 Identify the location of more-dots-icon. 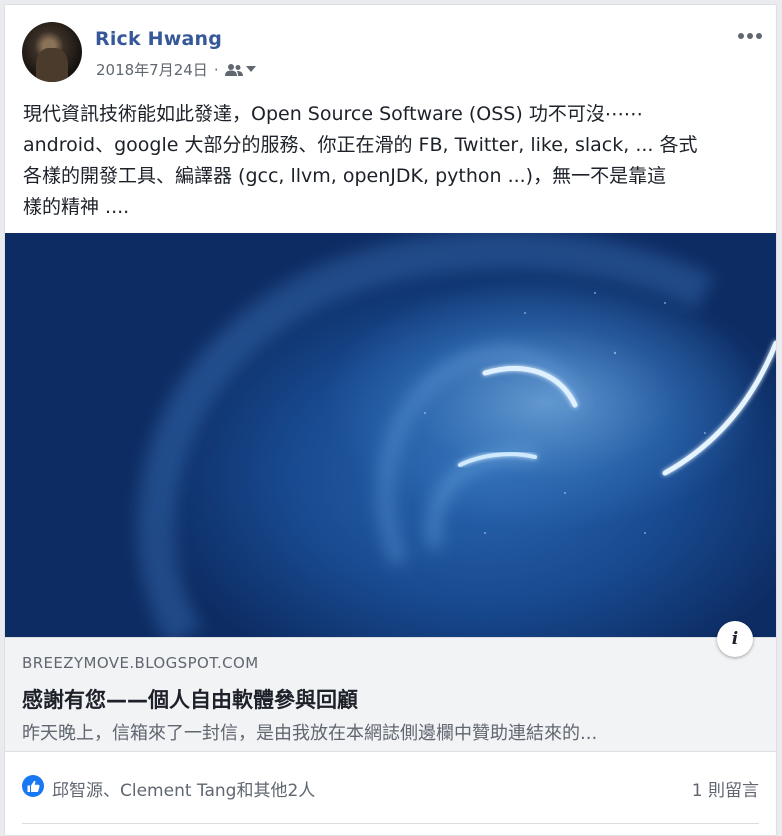
(750, 36).